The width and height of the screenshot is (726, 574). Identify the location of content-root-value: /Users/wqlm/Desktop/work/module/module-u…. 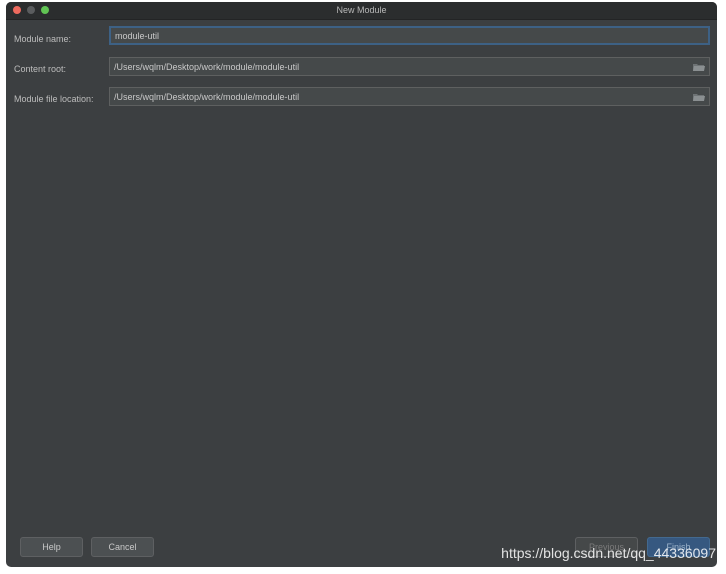
(207, 67).